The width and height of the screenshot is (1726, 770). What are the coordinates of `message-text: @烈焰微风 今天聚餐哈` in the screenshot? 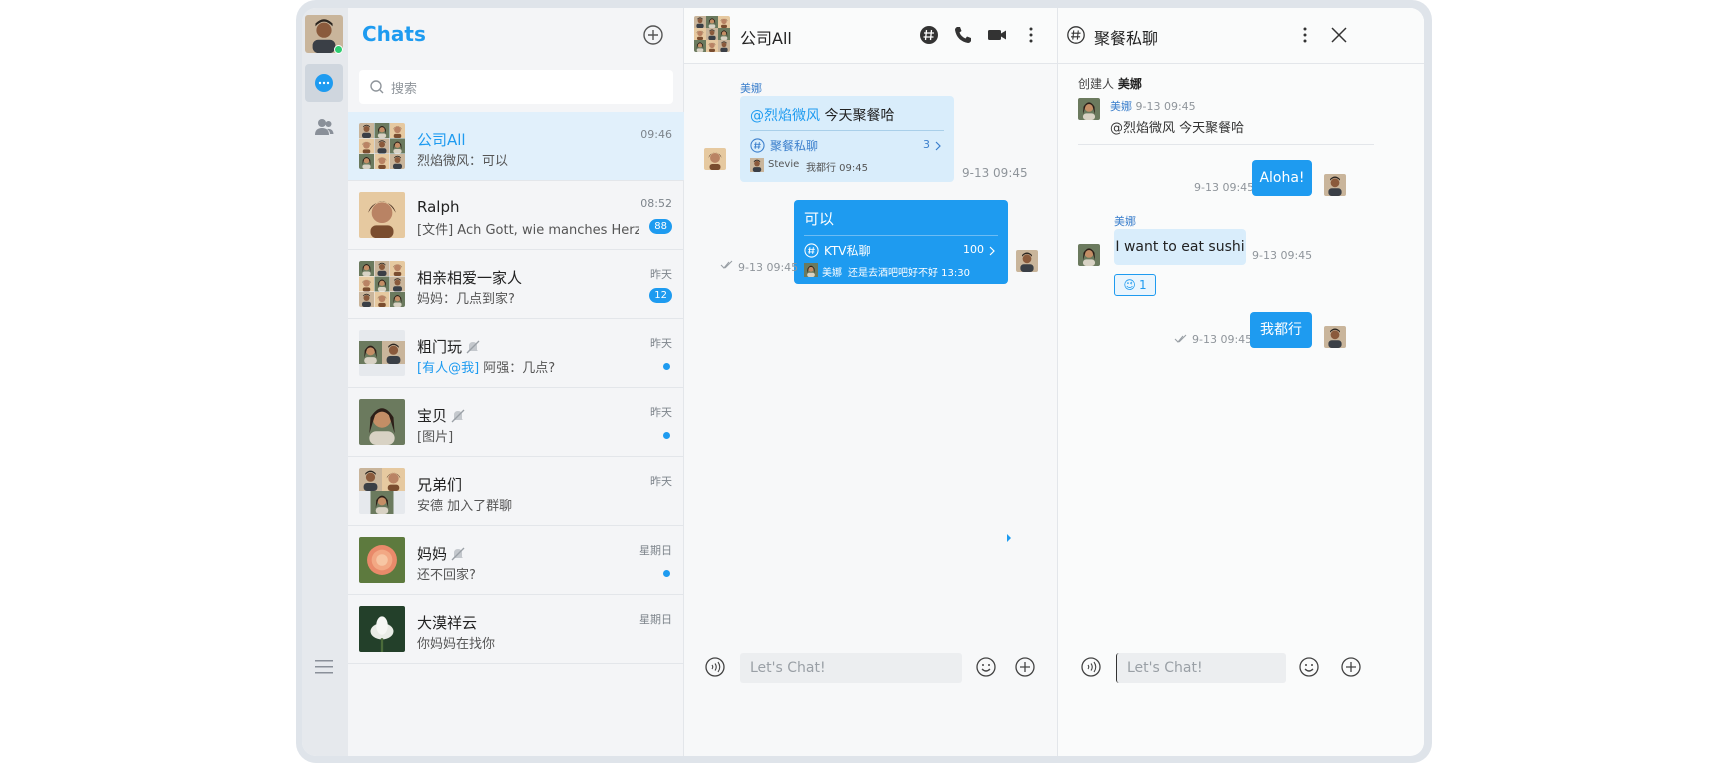 It's located at (822, 115).